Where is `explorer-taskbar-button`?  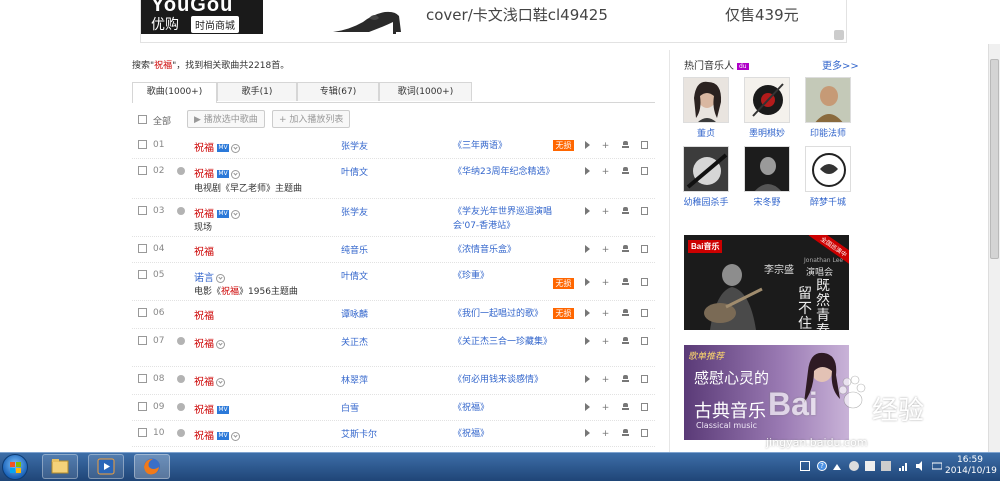
explorer-taskbar-button is located at coordinates (60, 466).